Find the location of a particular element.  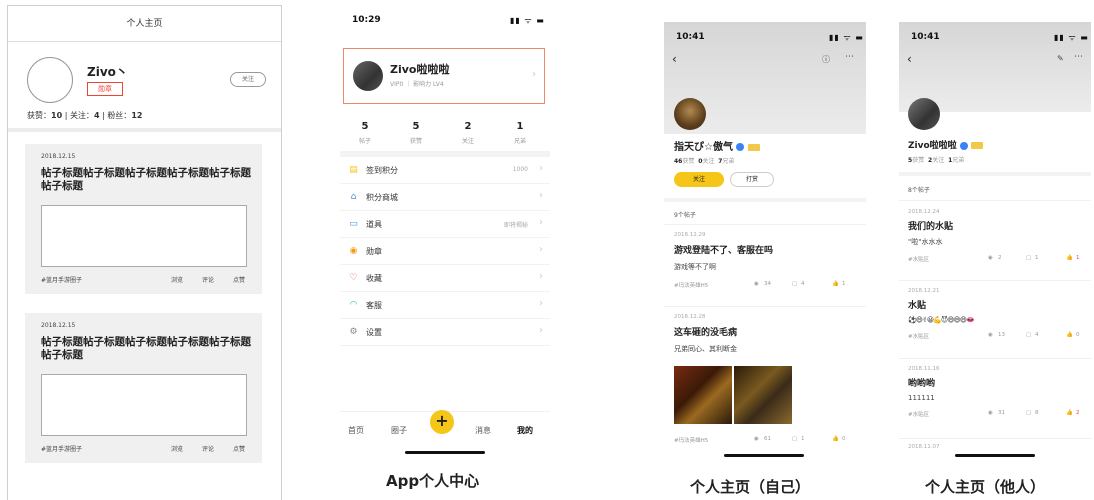

likes-count: 5 is located at coordinates (416, 126).